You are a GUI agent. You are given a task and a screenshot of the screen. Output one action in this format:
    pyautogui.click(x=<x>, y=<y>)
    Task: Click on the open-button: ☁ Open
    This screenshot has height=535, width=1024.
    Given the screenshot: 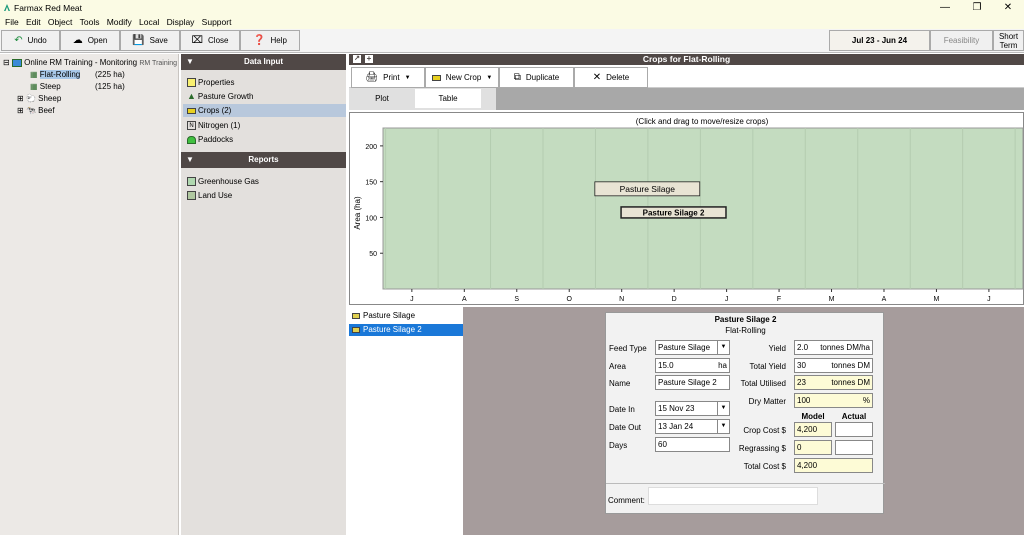 What is the action you would take?
    pyautogui.click(x=90, y=40)
    